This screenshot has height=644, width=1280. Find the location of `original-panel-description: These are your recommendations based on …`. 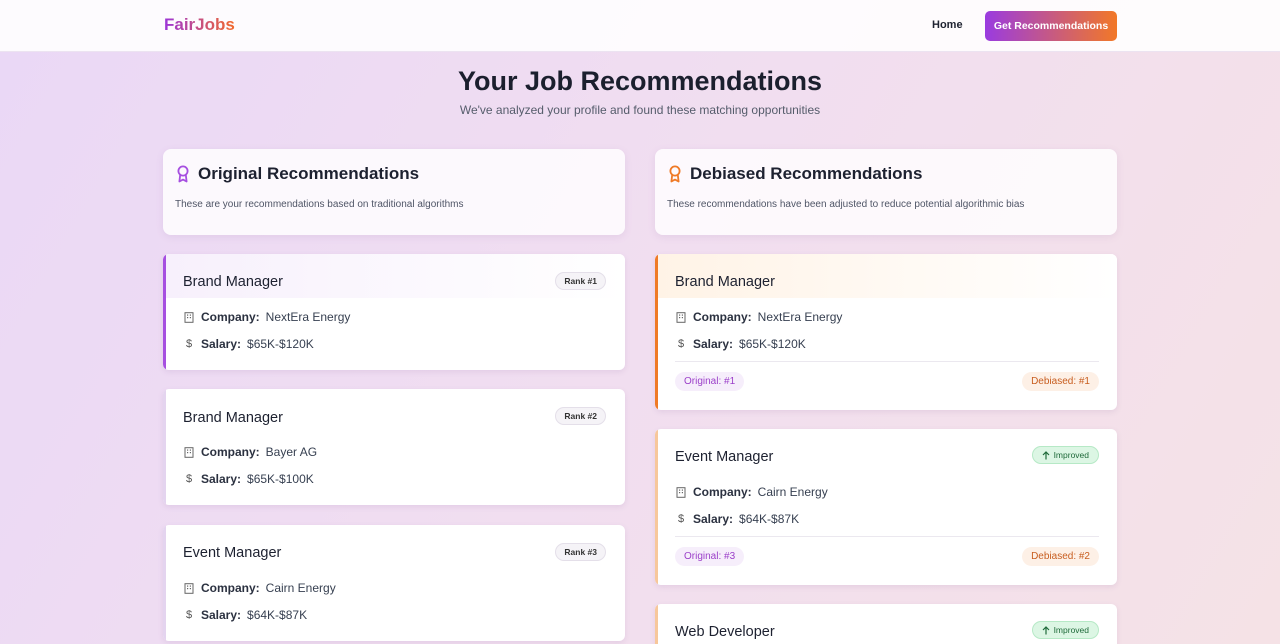

original-panel-description: These are your recommendations based on … is located at coordinates (319, 204).